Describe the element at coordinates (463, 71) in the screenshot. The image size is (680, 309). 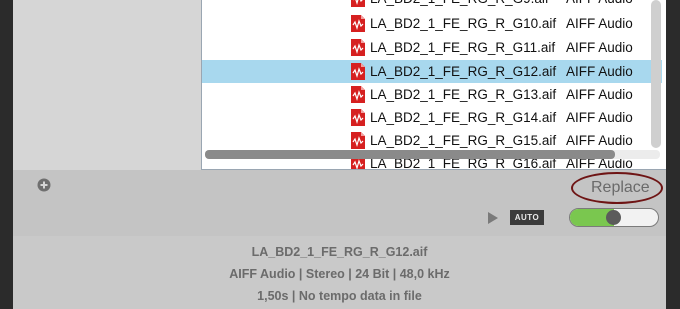
I see `file-name: LA_BD2_1_FE_RG_R_G12.aif` at that location.